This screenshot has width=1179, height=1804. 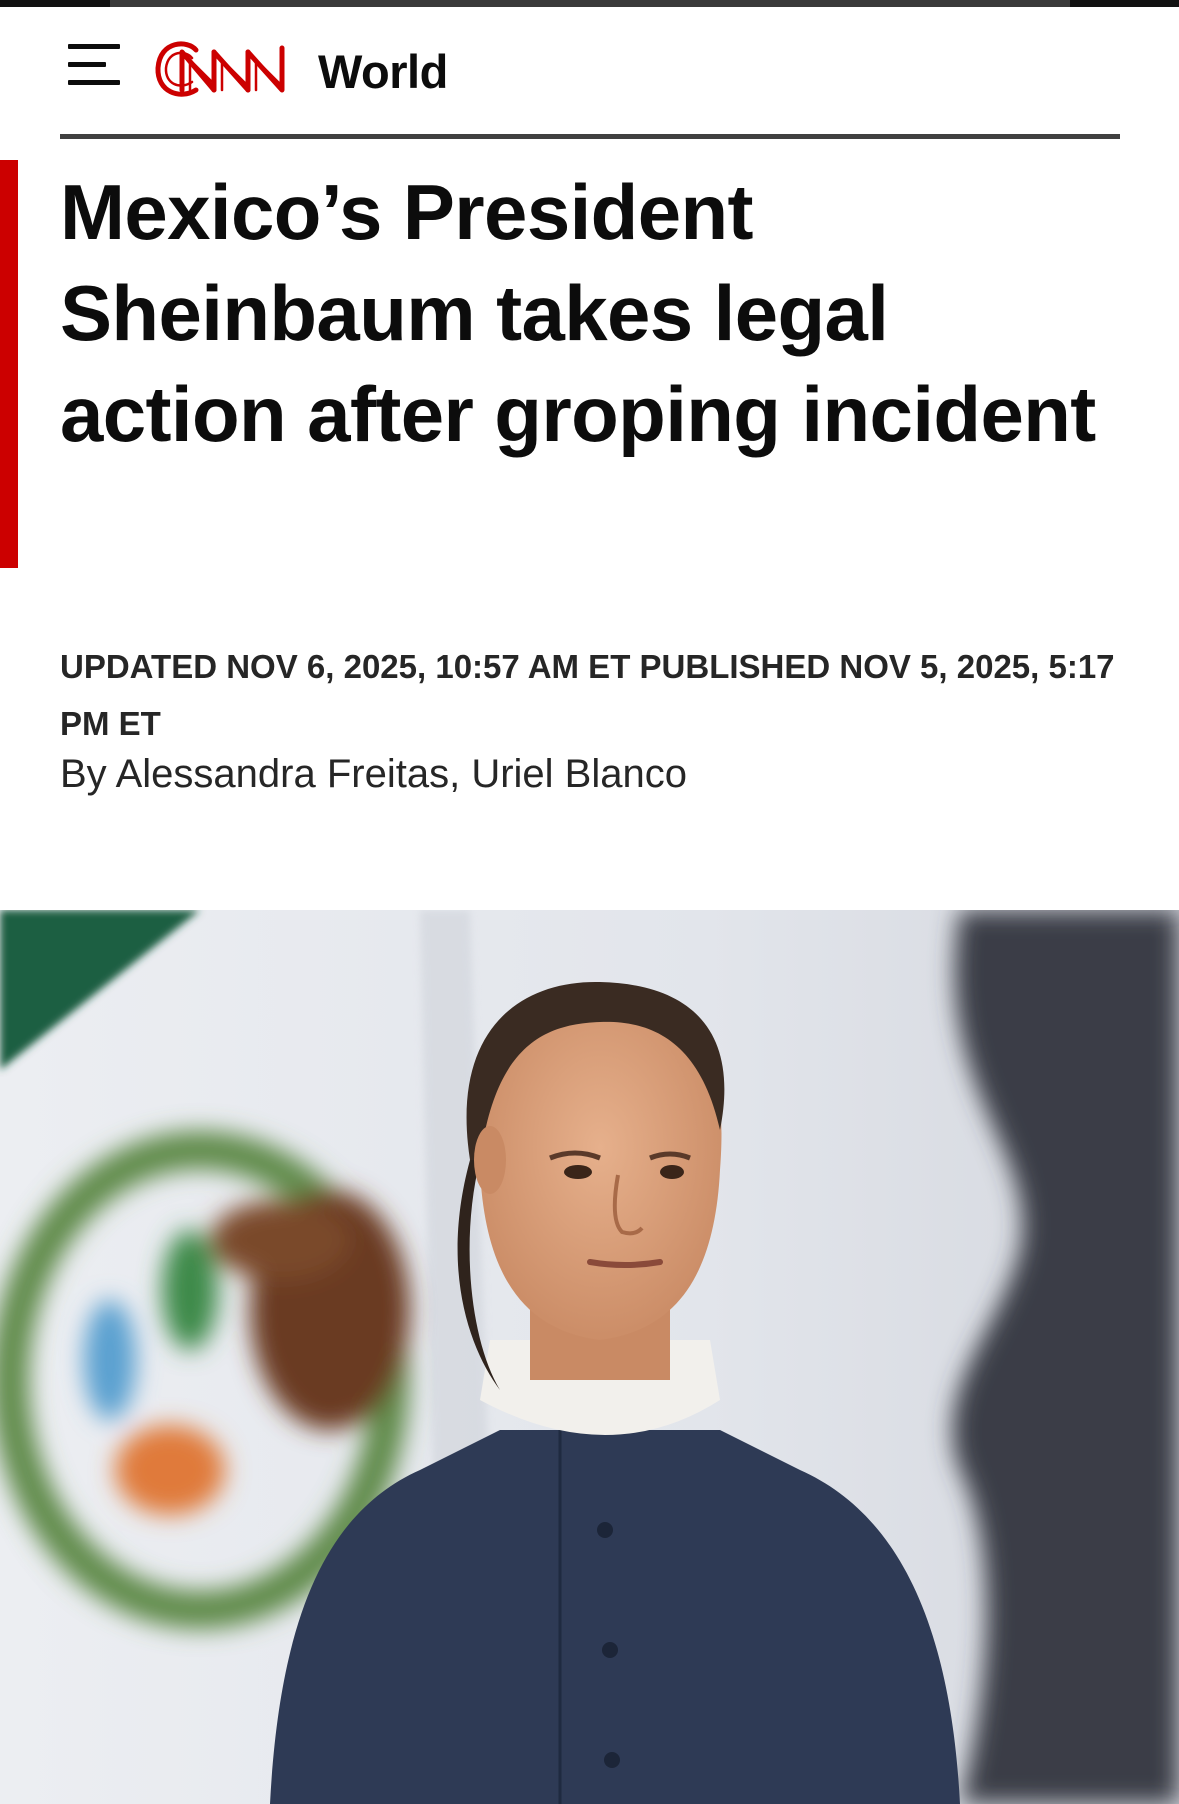 I want to click on site-header: World, so click(x=590, y=80).